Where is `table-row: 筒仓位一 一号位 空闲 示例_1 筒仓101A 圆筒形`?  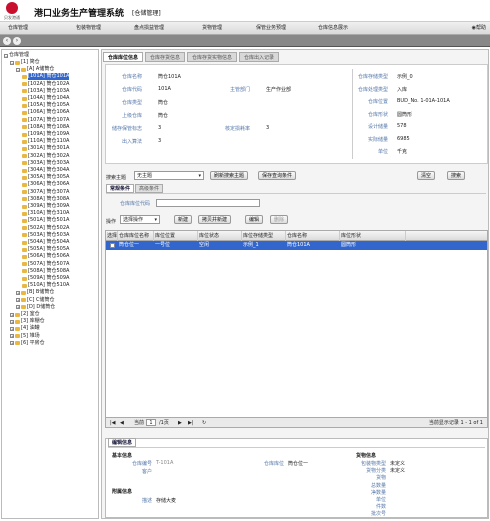
table-row: 筒仓位一 一号位 空闲 示例_1 筒仓101A 圆筒形 is located at coordinates (296, 245).